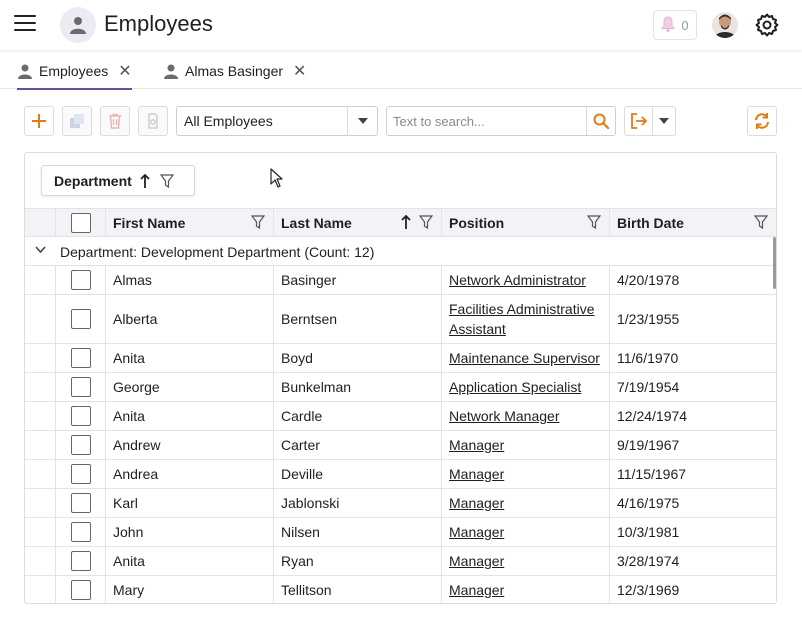  What do you see at coordinates (692, 358) in the screenshot?
I see `cell-birth-date: 11/6/1970` at bounding box center [692, 358].